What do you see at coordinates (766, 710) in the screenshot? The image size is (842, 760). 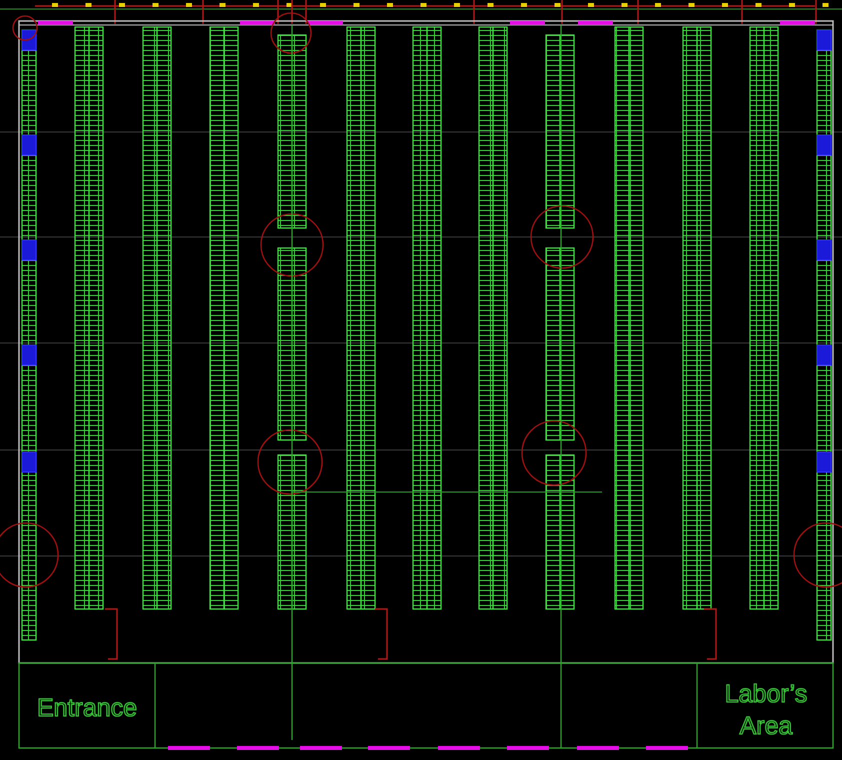 I see `room-label: Labor’s Area` at bounding box center [766, 710].